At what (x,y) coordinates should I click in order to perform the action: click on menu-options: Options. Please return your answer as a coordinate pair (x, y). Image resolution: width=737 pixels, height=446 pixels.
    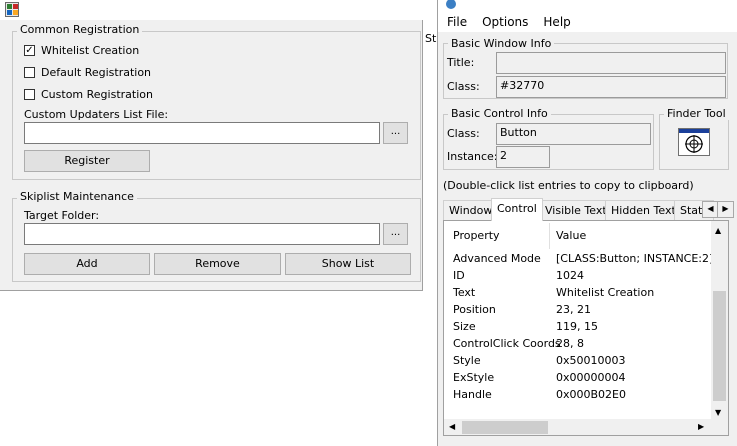
    Looking at the image, I should click on (505, 22).